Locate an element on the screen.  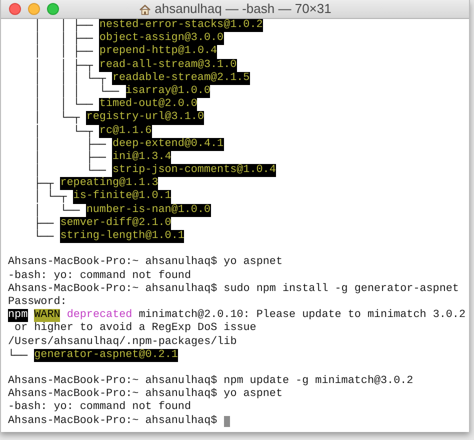
zoom-button is located at coordinates (53, 9).